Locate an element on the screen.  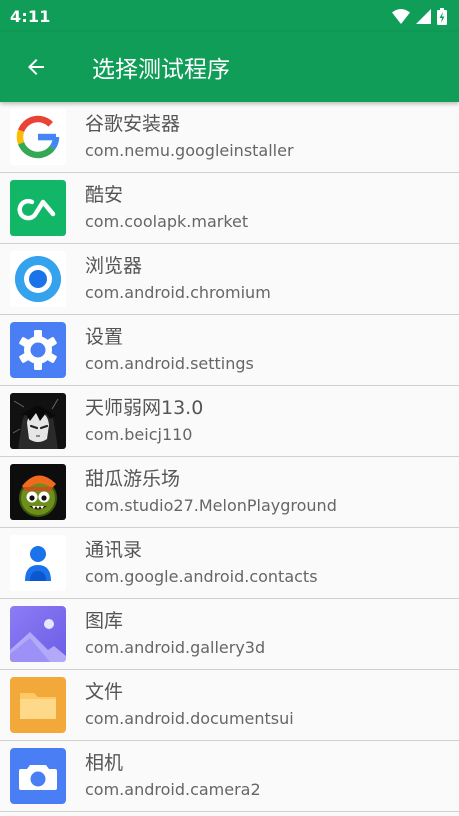
app-package: com.coolapk.market is located at coordinates (167, 221).